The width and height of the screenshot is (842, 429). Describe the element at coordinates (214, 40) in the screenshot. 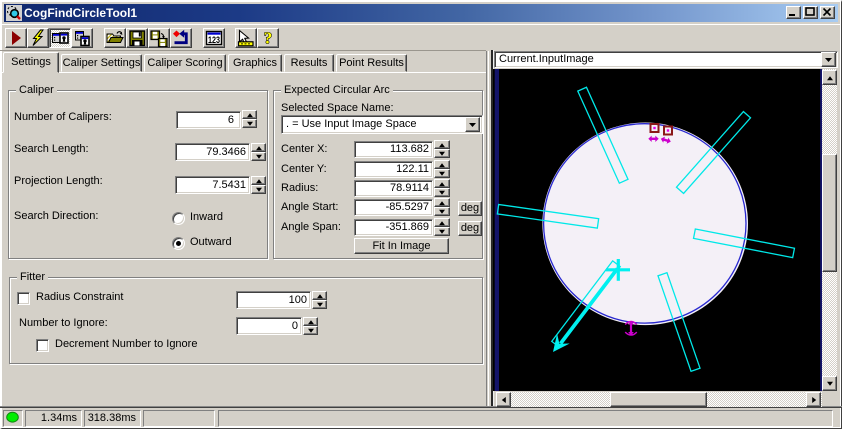

I see `svg-text: 123` at that location.